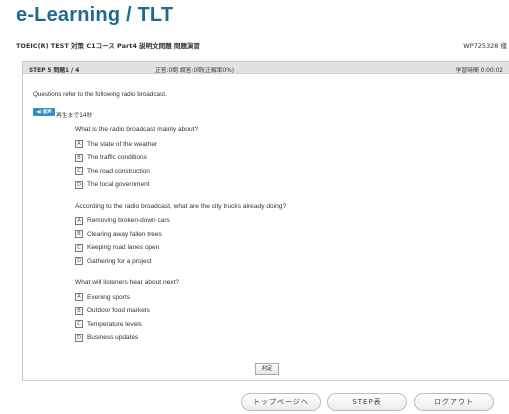  Describe the element at coordinates (205, 338) in the screenshot. I see `answer-option: D Business updates` at that location.